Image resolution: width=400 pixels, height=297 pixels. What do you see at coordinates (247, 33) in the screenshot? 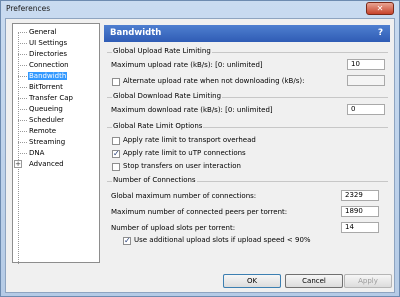
I see `panel-header: Bandwidth ?` at bounding box center [247, 33].